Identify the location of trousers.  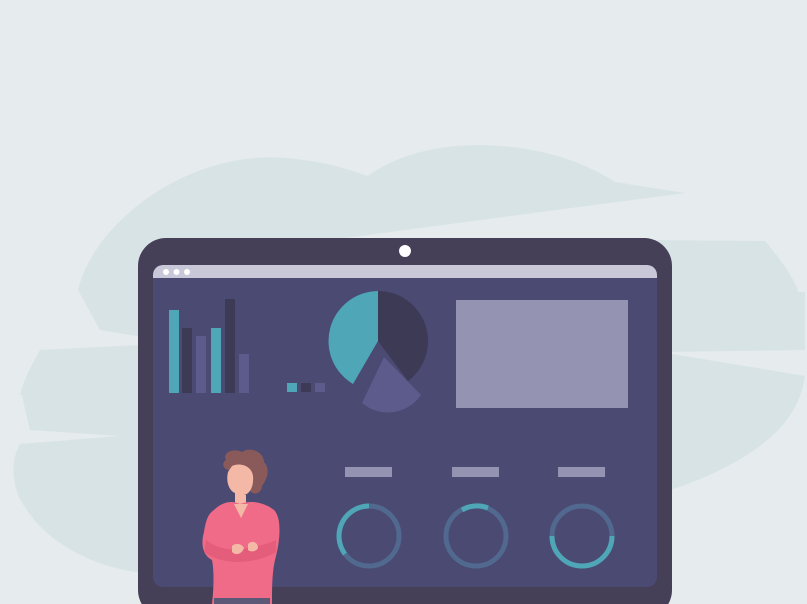
(242, 601).